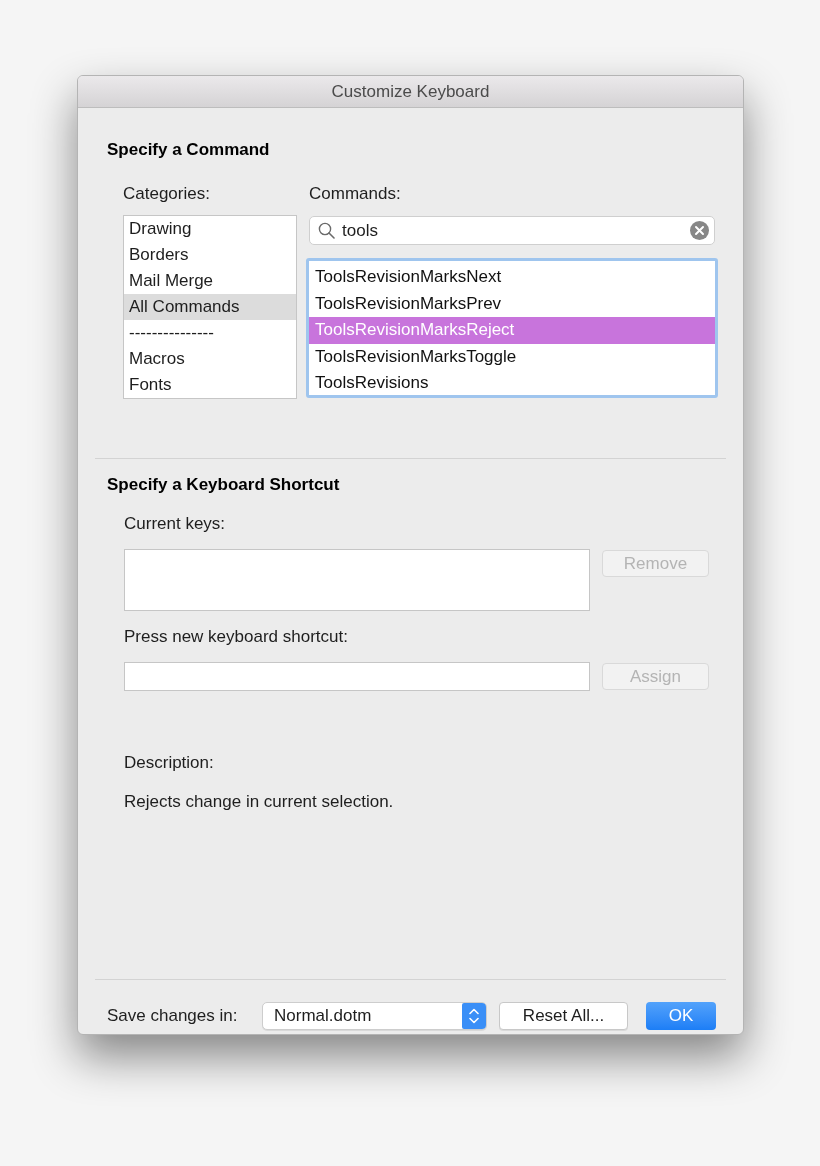 This screenshot has height=1166, width=820. I want to click on search-icon, so click(326, 230).